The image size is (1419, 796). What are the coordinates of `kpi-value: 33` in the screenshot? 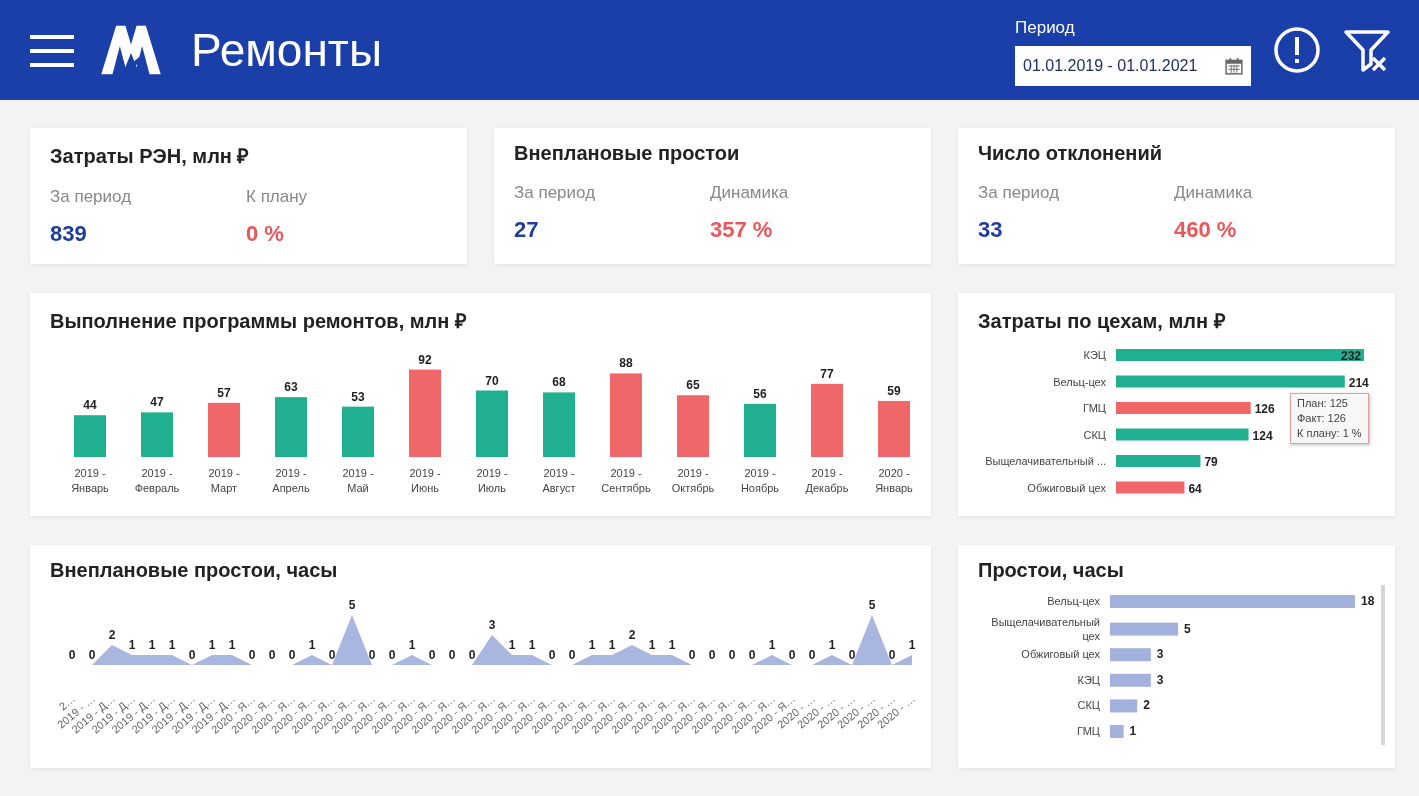 It's located at (991, 230).